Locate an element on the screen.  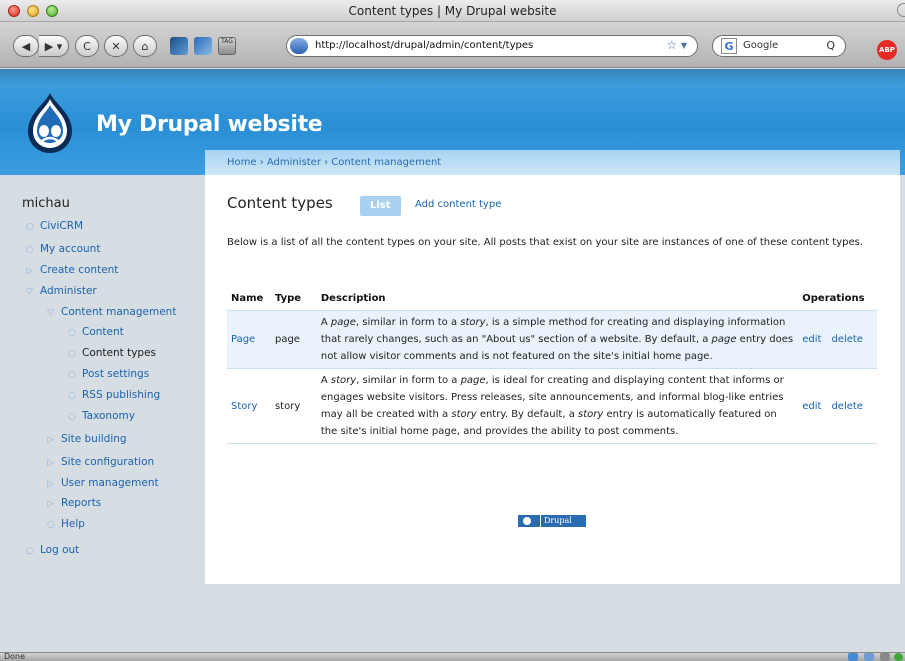
window-titlebar: Content types | My Drupal website is located at coordinates (452, 11).